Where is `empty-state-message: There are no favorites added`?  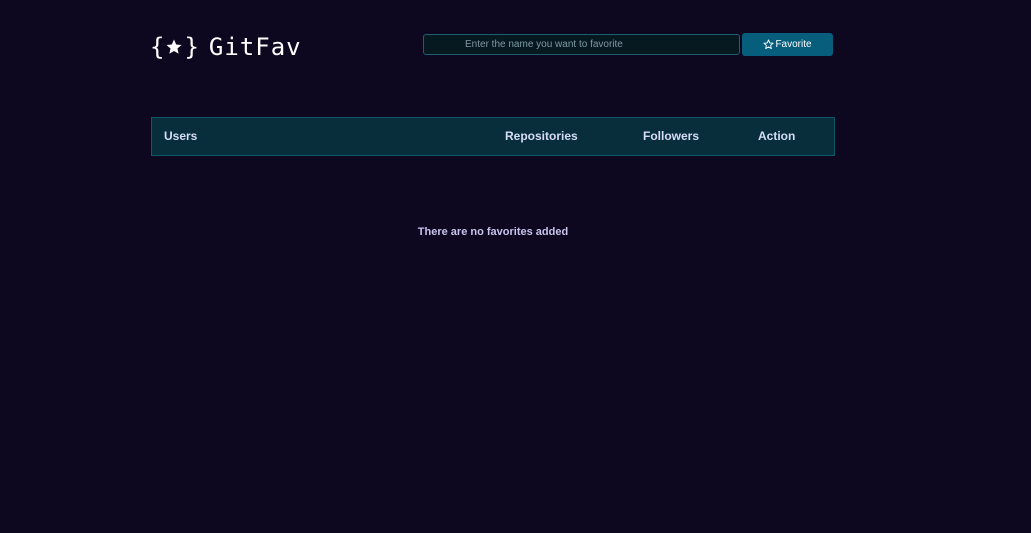
empty-state-message: There are no favorites added is located at coordinates (493, 232).